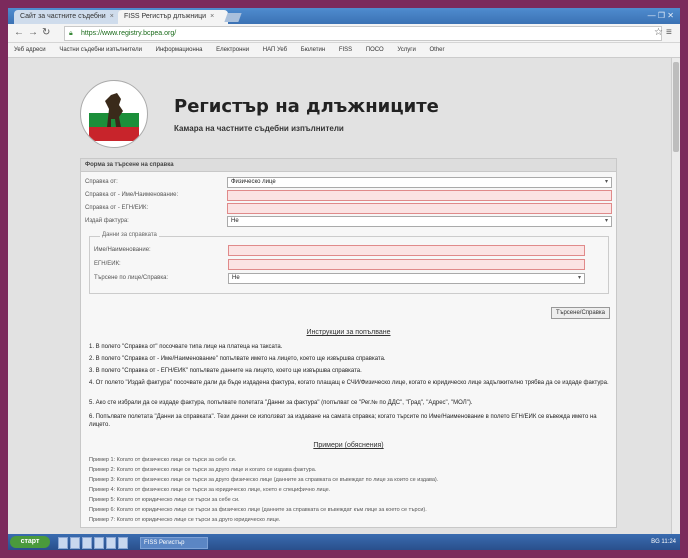 Image resolution: width=688 pixels, height=558 pixels. I want to click on new-tab-button, so click(233, 17).